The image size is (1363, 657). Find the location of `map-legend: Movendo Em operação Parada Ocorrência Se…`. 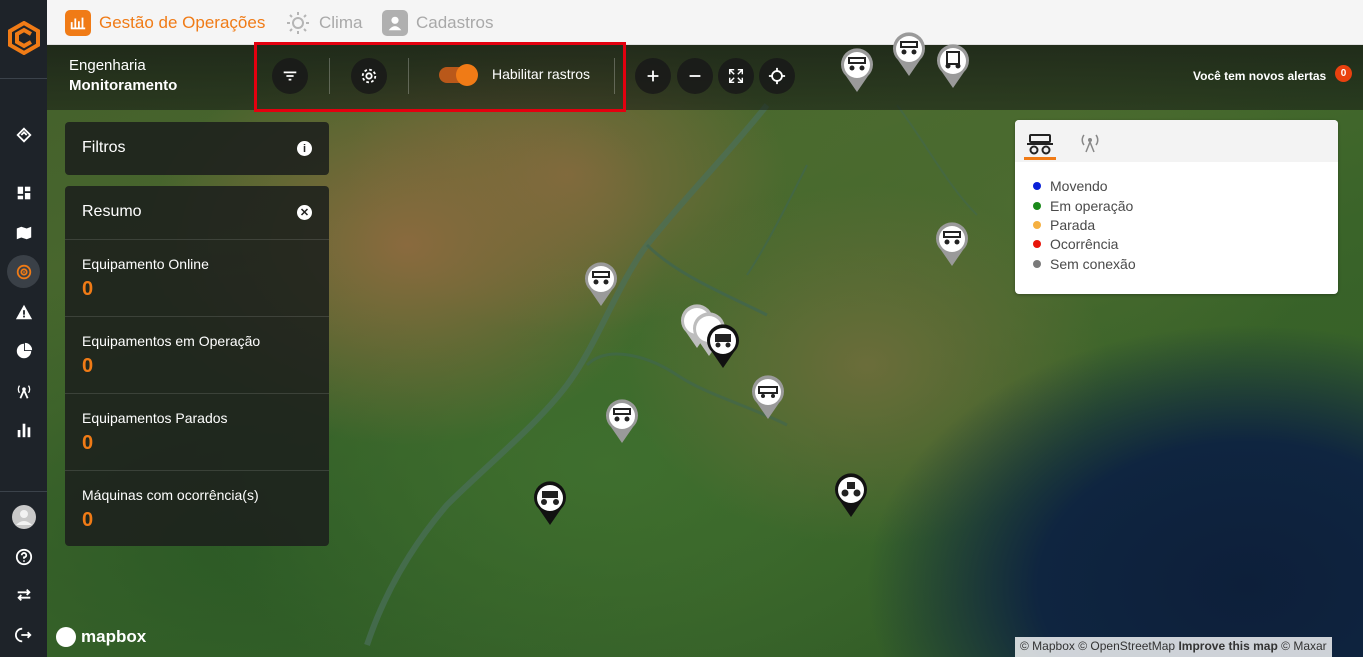

map-legend: Movendo Em operação Parada Ocorrência Se… is located at coordinates (1176, 207).